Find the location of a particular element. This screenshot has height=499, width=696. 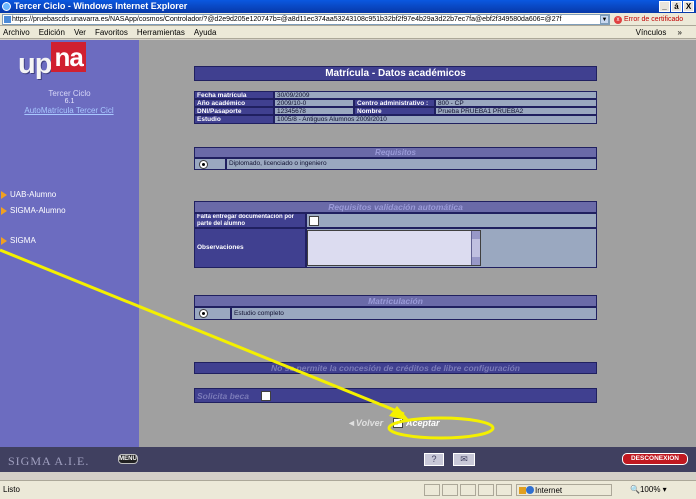

menu-herramientas: Herramientas is located at coordinates (161, 32).